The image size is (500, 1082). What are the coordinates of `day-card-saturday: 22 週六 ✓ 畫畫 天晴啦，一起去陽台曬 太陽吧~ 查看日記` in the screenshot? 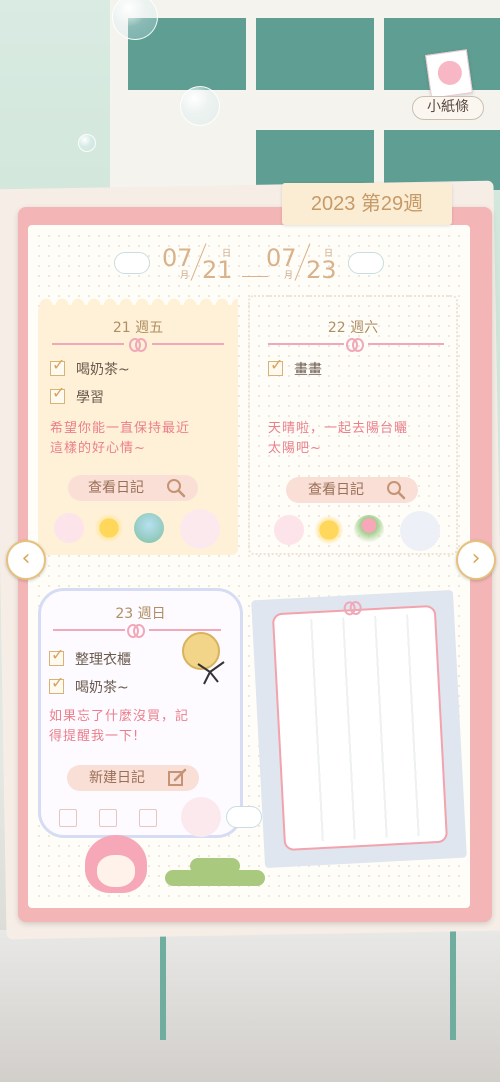 It's located at (353, 425).